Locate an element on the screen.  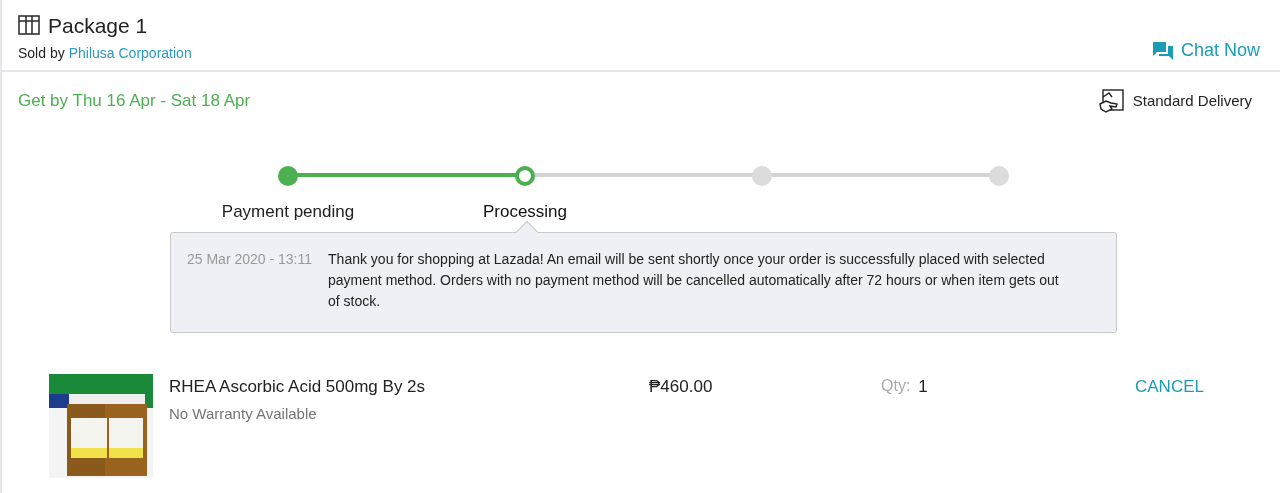
chat-now-button: Chat Now is located at coordinates (1206, 50).